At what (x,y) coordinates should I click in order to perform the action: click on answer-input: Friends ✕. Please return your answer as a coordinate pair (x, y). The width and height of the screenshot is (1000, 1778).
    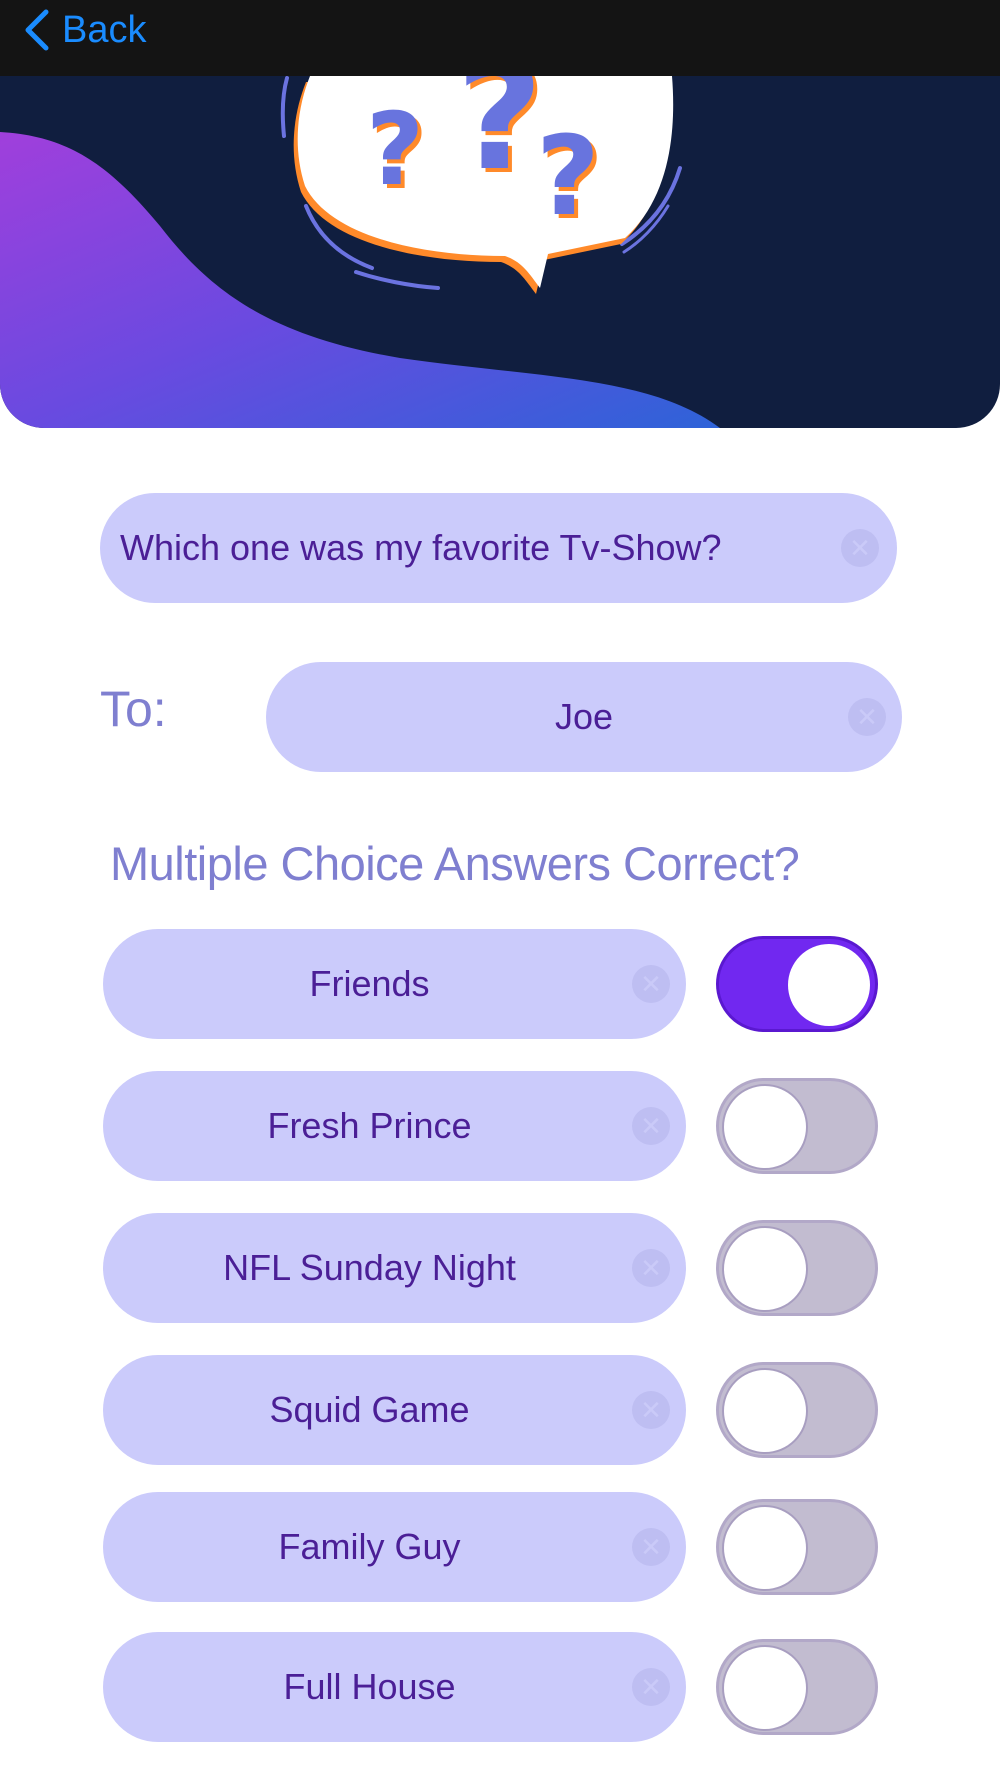
    Looking at the image, I should click on (394, 984).